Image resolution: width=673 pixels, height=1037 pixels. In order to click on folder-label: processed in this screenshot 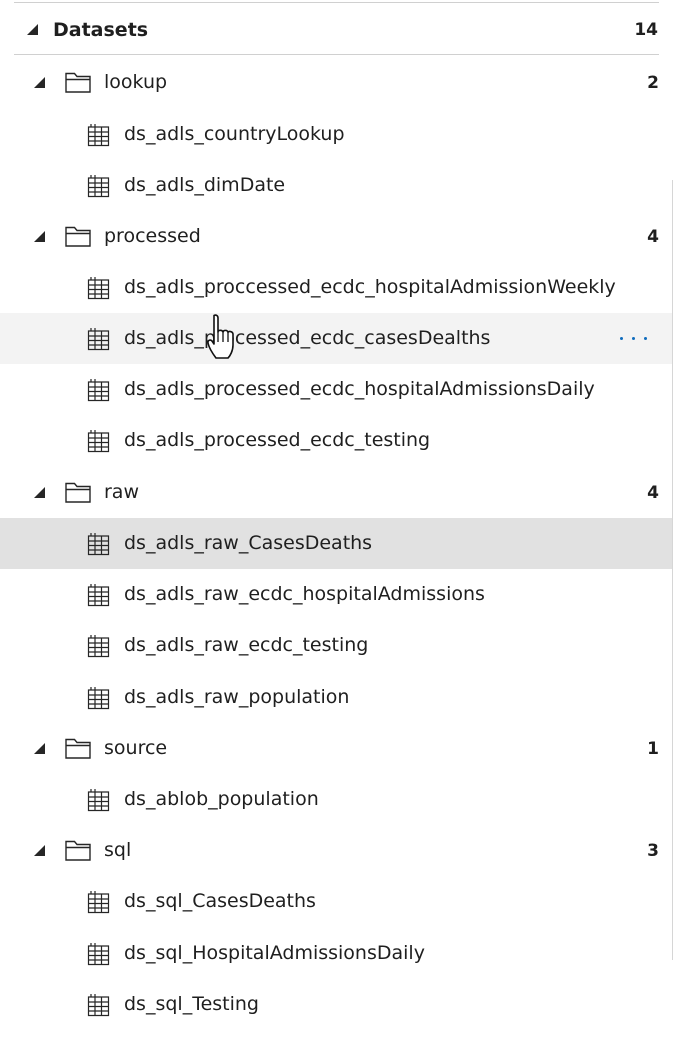, I will do `click(152, 236)`.